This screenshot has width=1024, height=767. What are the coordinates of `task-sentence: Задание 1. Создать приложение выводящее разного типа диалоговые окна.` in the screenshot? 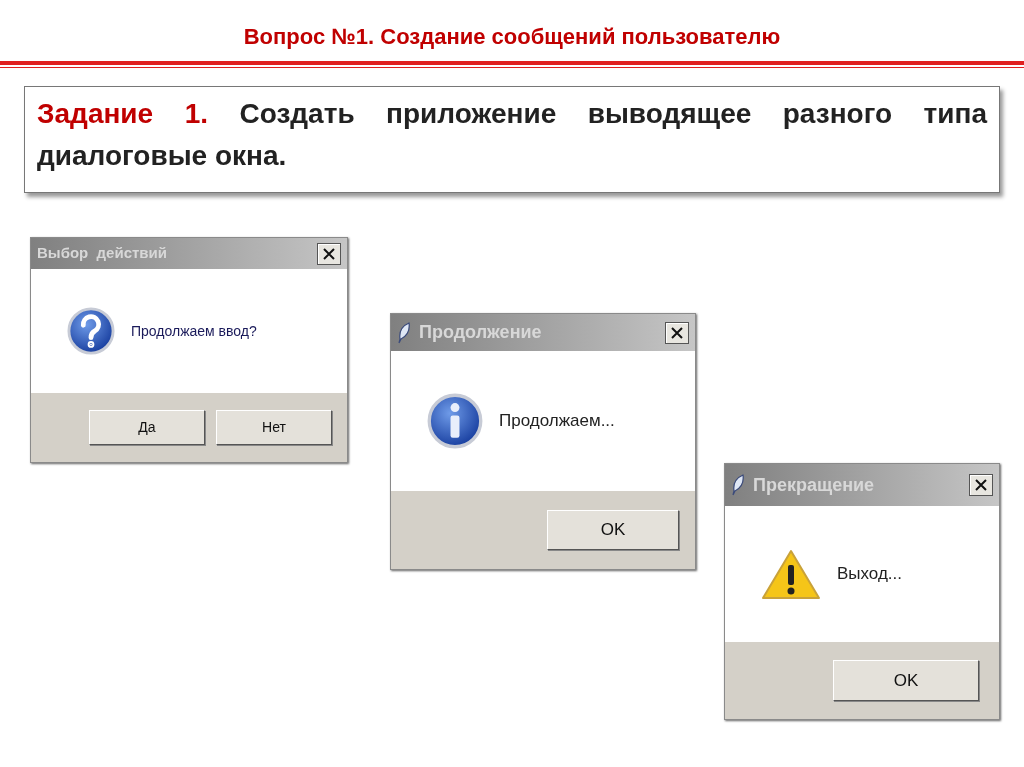 It's located at (512, 135).